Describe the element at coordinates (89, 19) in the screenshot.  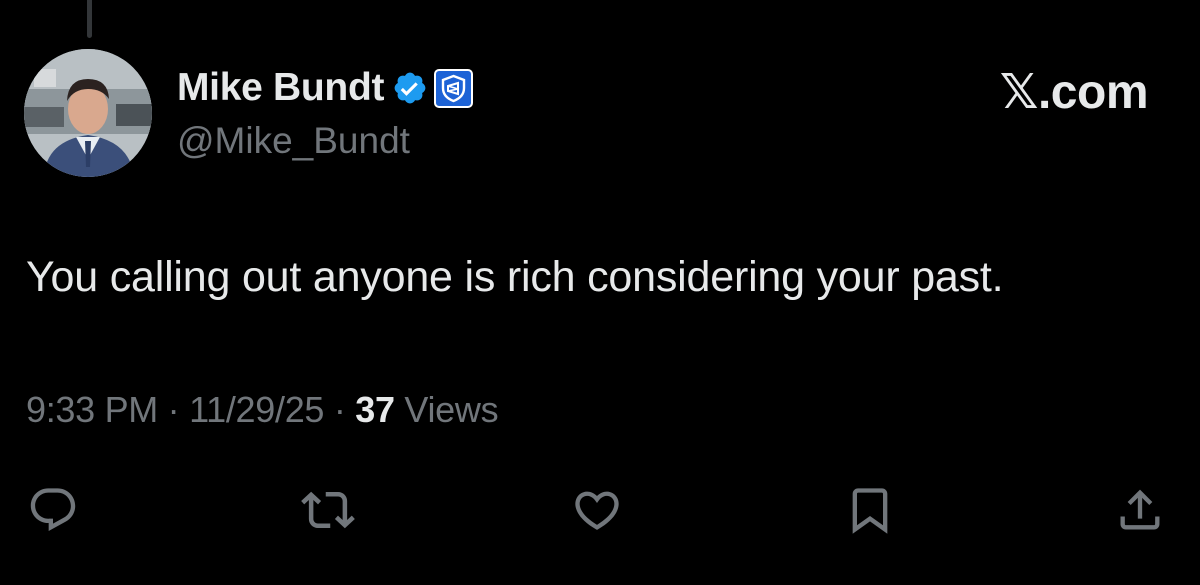
I see `thread-connector-line` at that location.